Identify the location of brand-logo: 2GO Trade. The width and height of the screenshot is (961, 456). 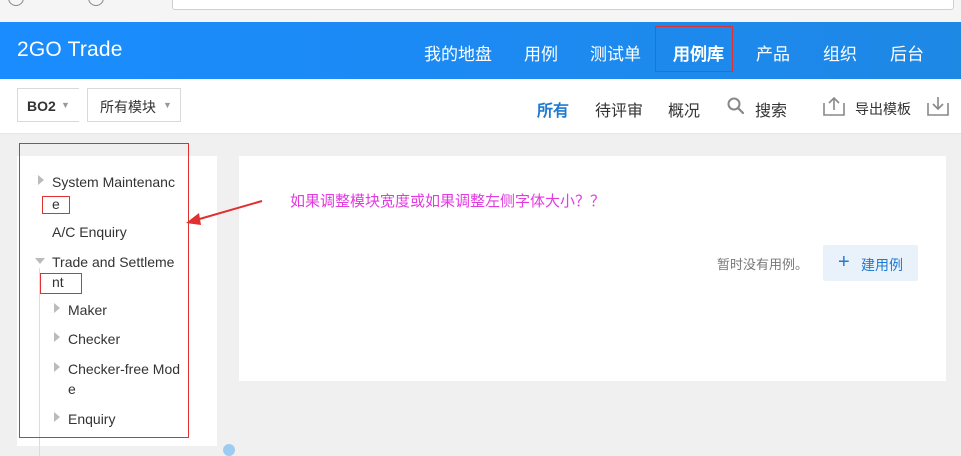
(70, 50).